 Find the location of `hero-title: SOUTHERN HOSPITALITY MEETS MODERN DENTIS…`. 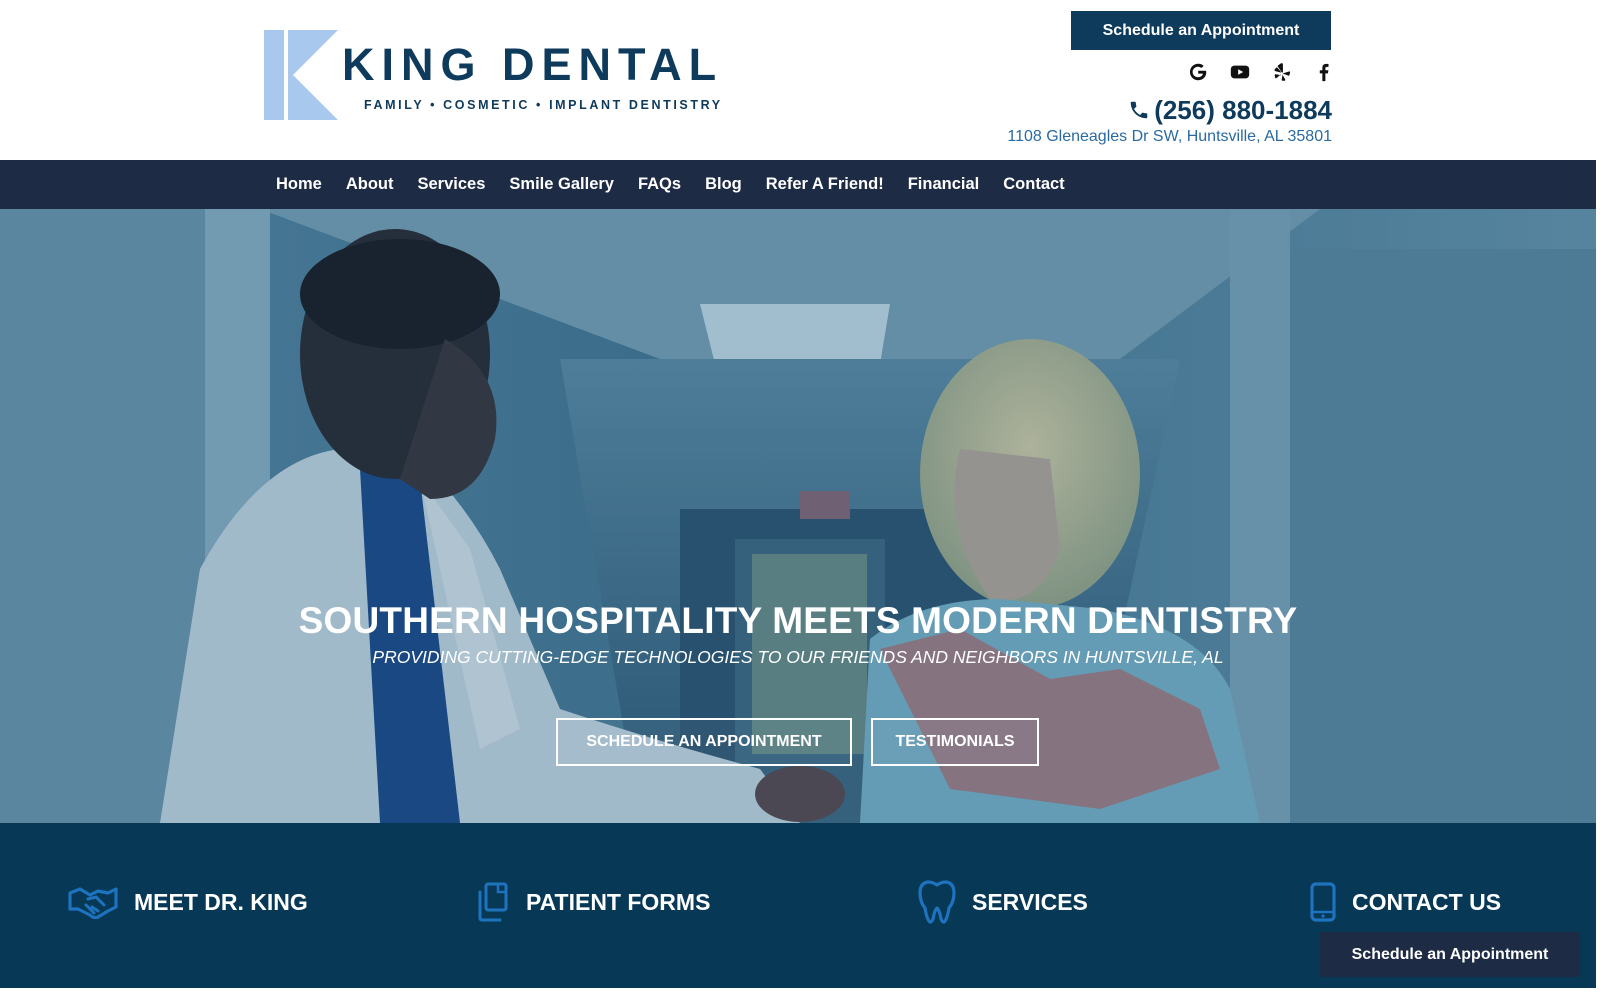

hero-title: SOUTHERN HOSPITALITY MEETS MODERN DENTIS… is located at coordinates (798, 620).